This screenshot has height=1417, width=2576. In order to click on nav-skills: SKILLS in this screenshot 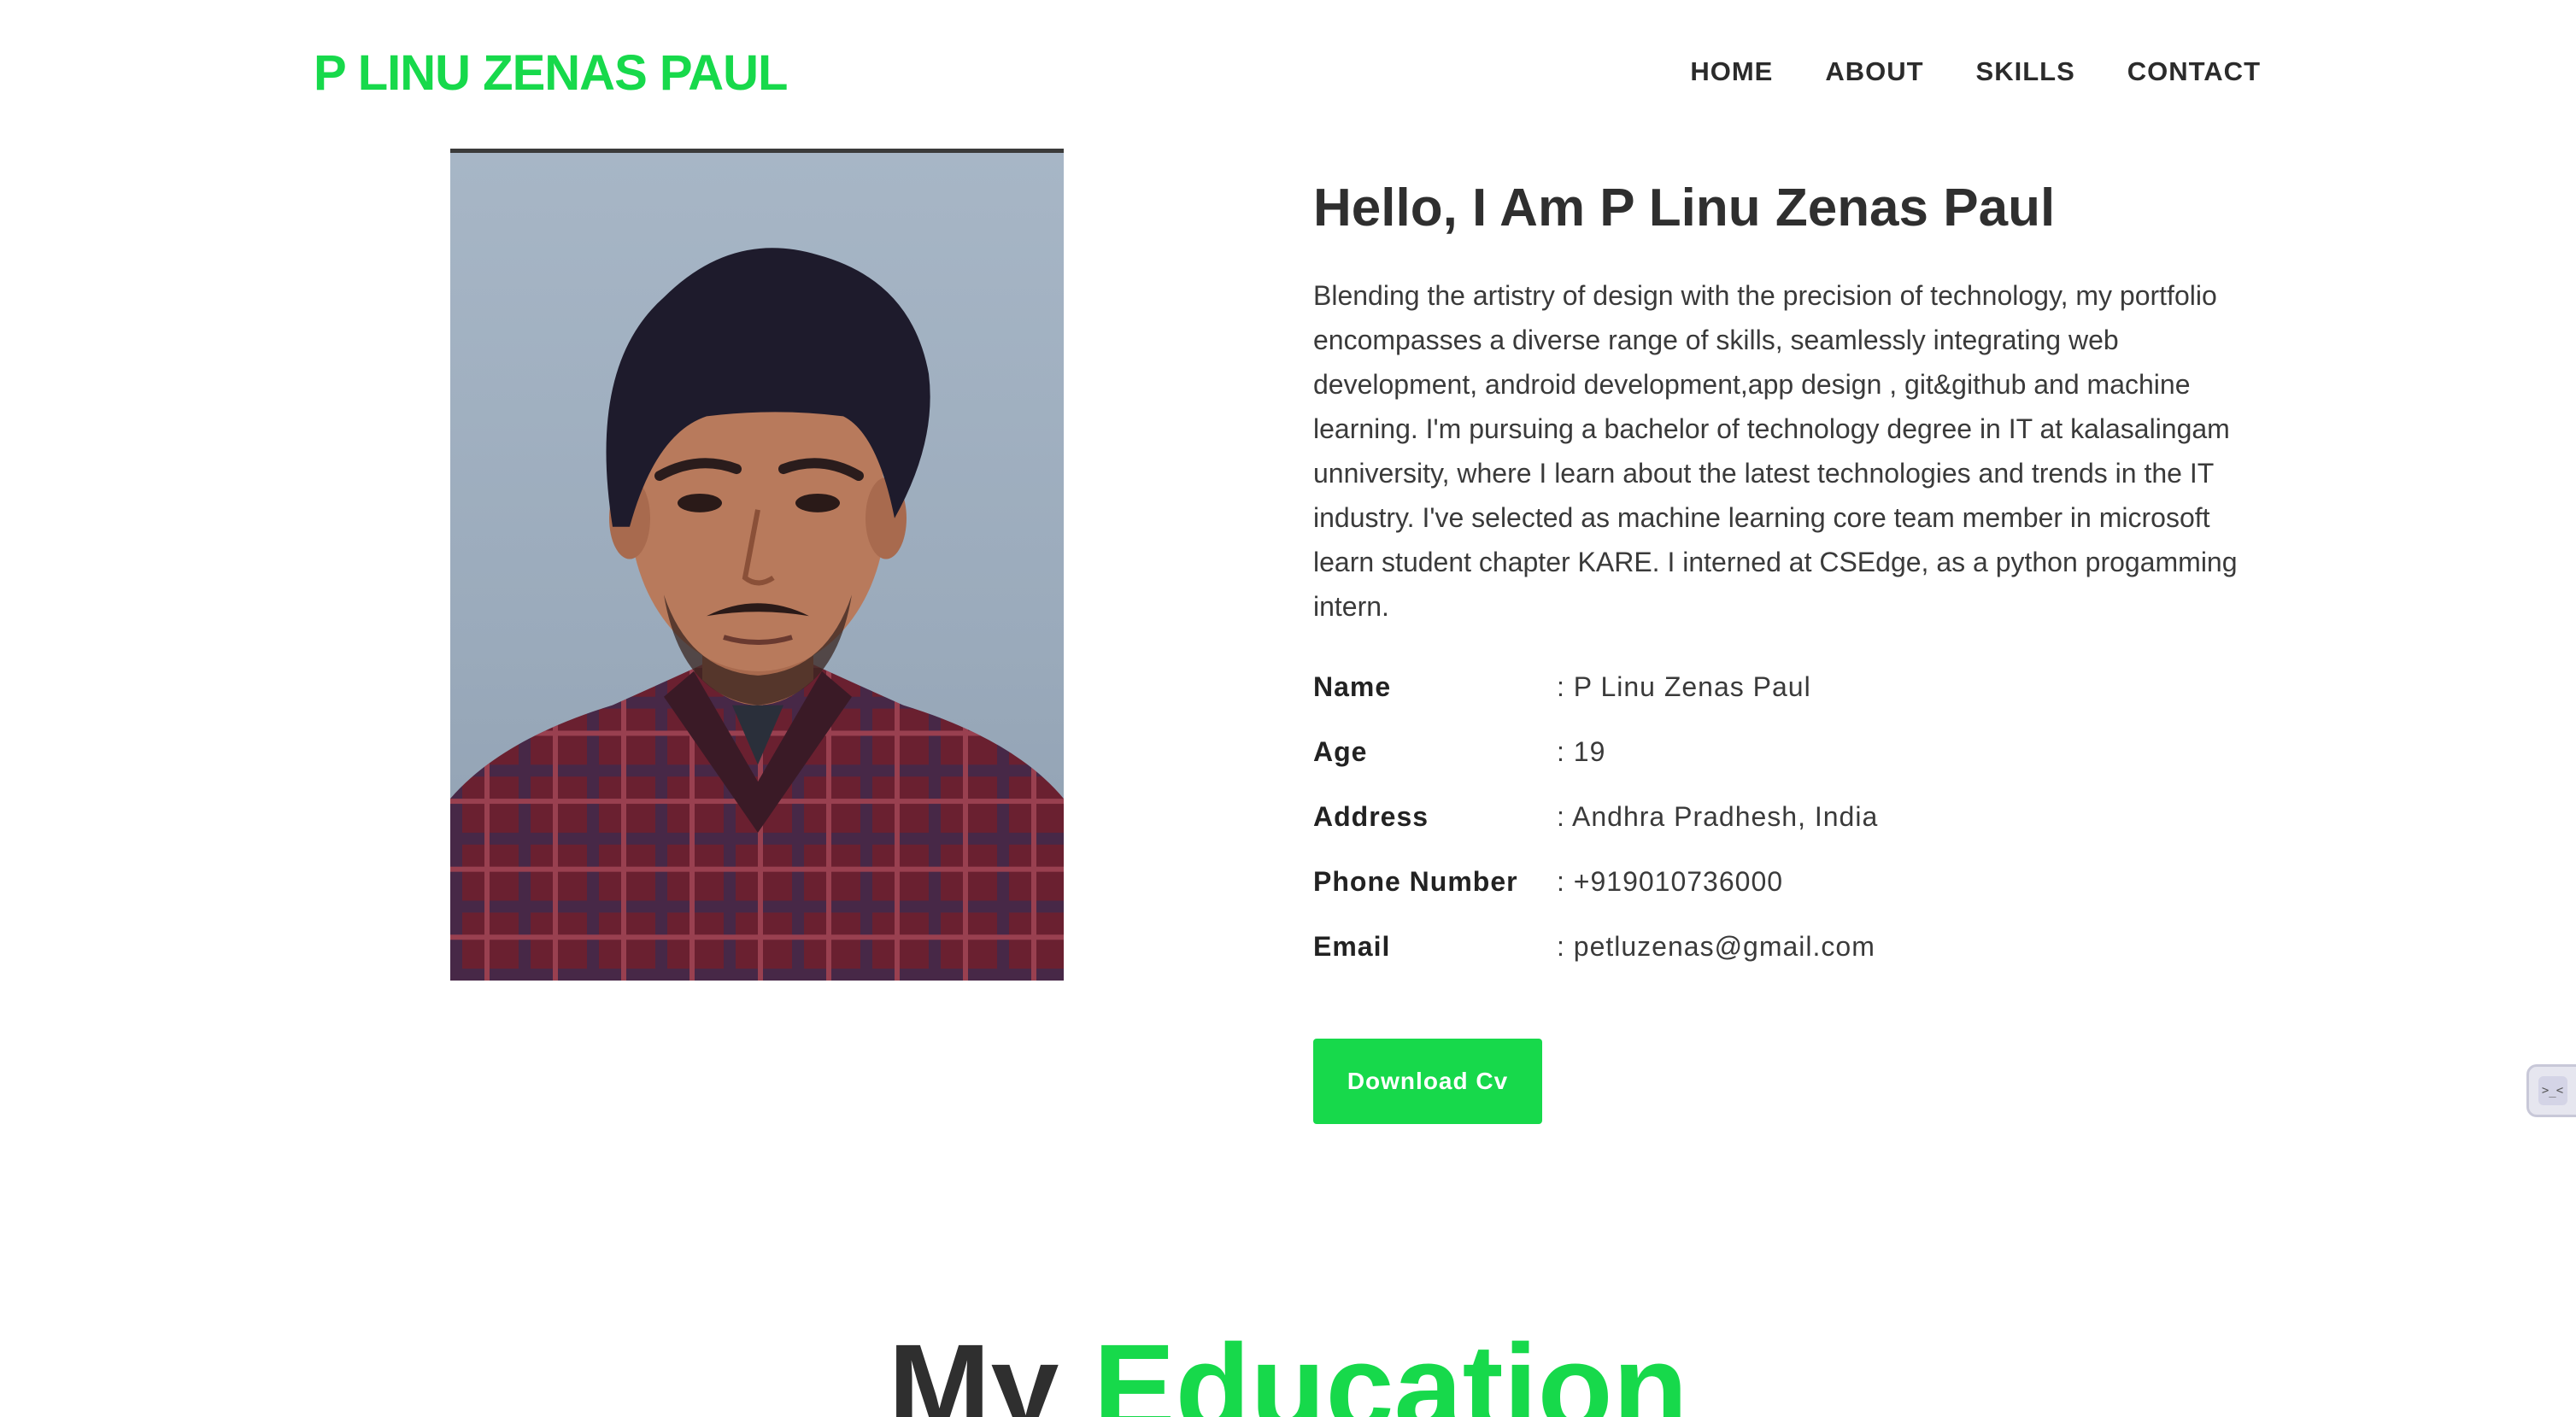, I will do `click(2025, 71)`.